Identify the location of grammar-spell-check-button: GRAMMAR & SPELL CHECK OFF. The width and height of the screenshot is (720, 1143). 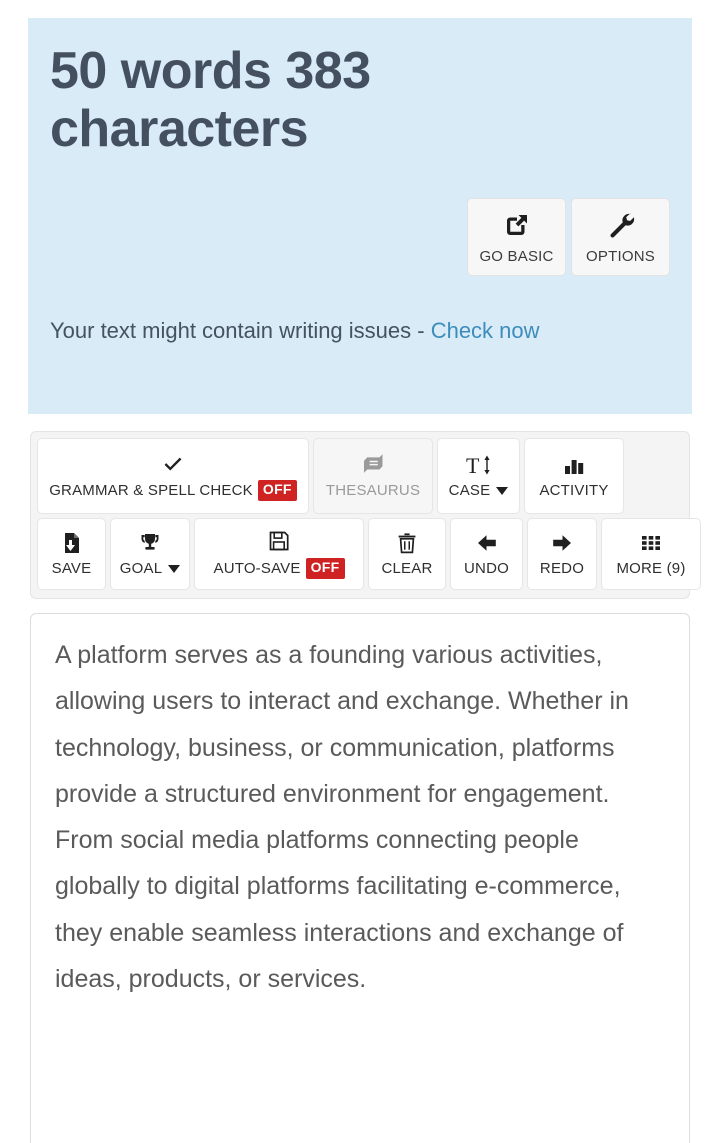
(173, 476).